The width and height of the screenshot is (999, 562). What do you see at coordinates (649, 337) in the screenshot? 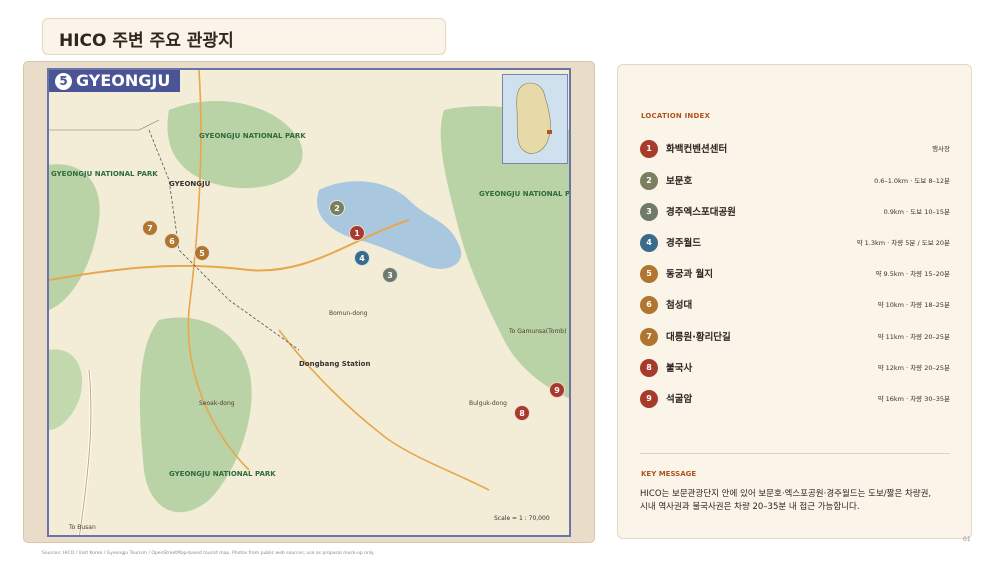
I see `index-number-badge: 7` at bounding box center [649, 337].